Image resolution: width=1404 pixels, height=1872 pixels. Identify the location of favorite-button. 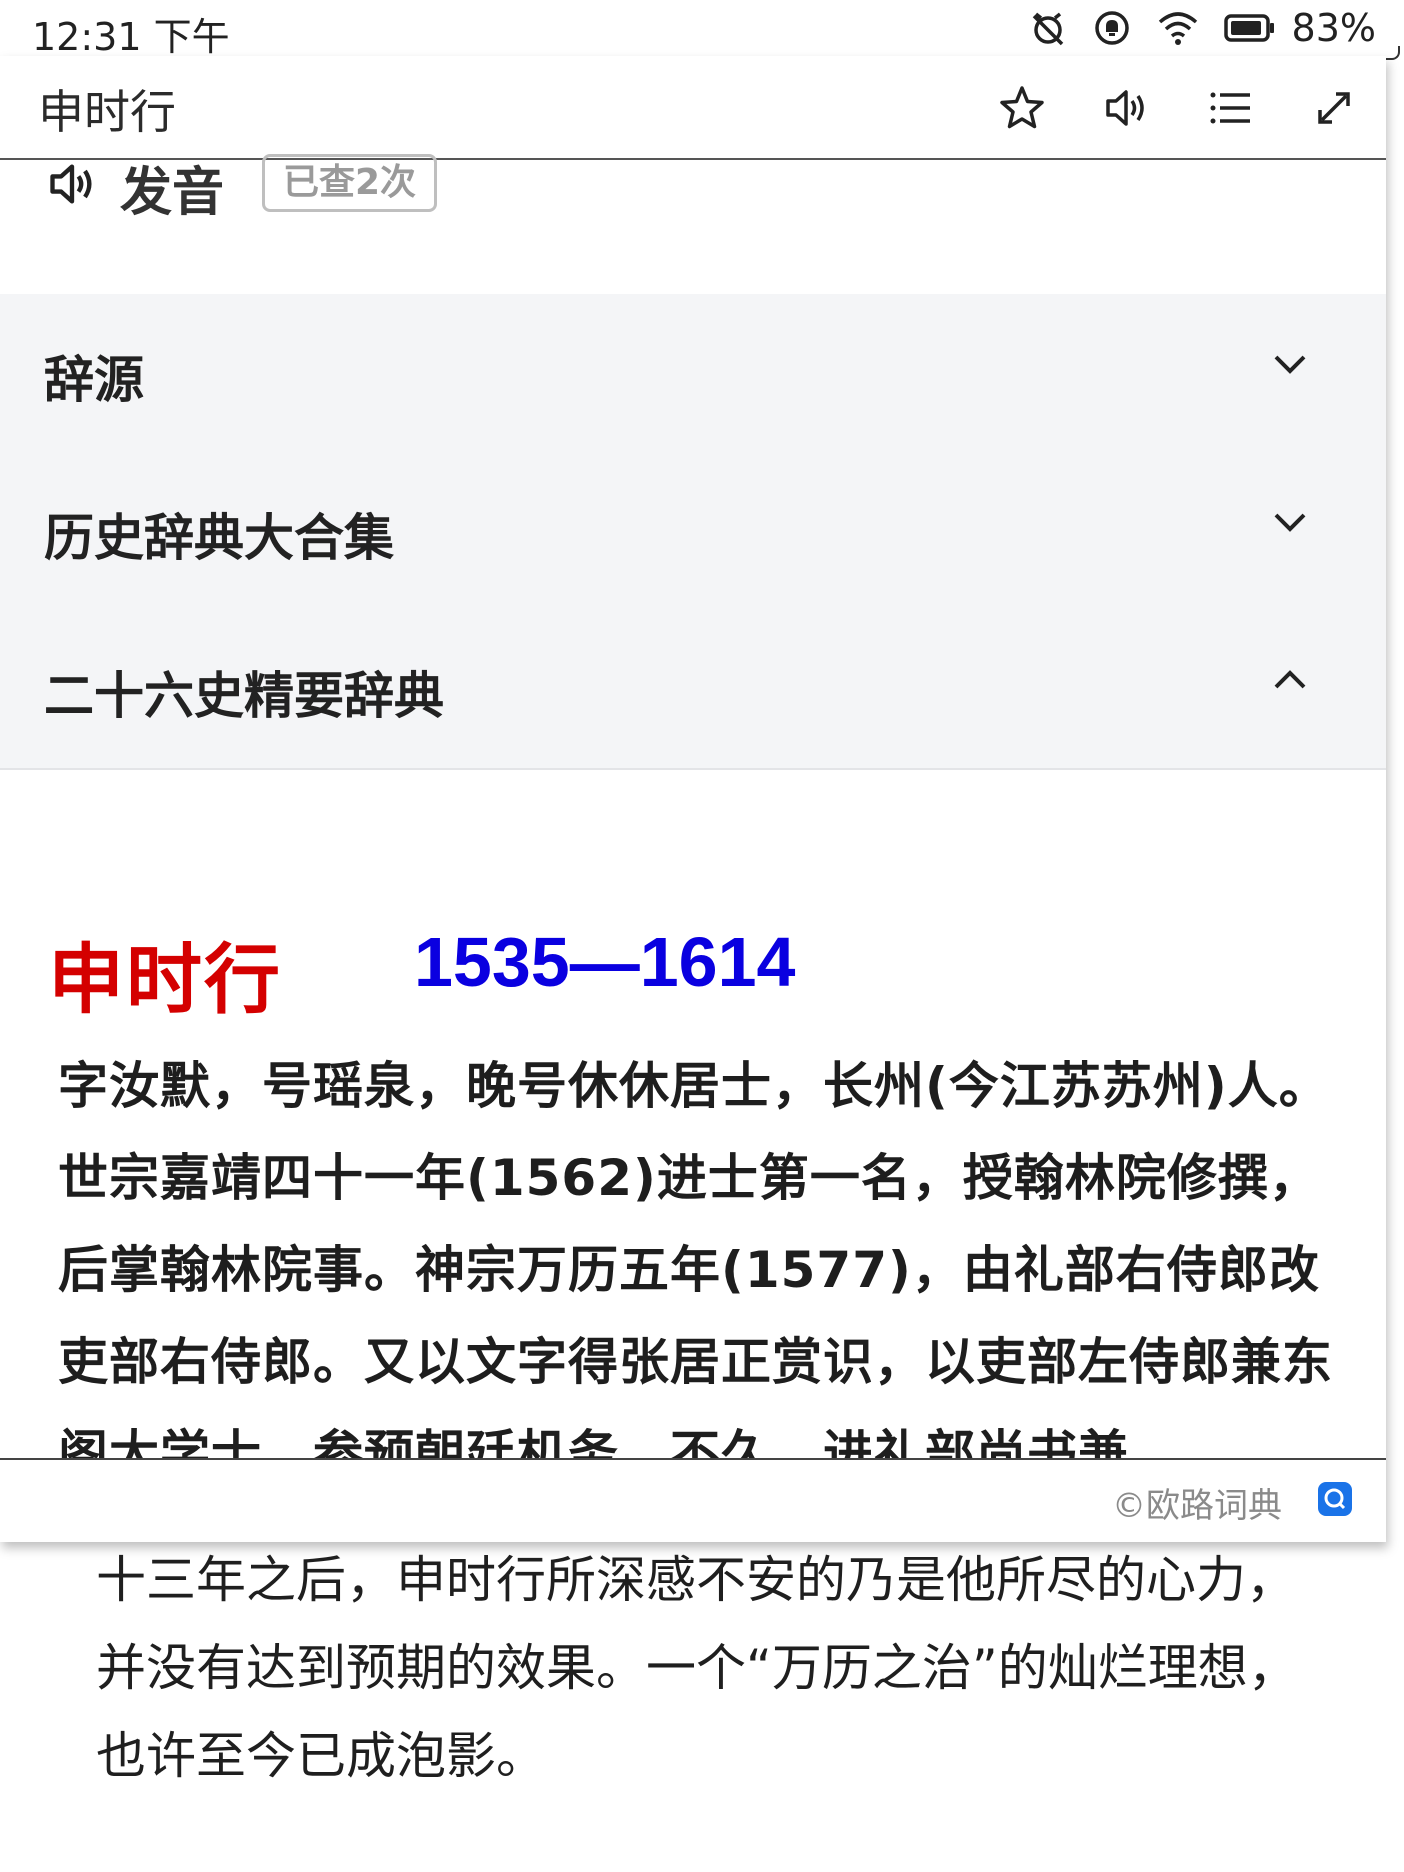
(1022, 108).